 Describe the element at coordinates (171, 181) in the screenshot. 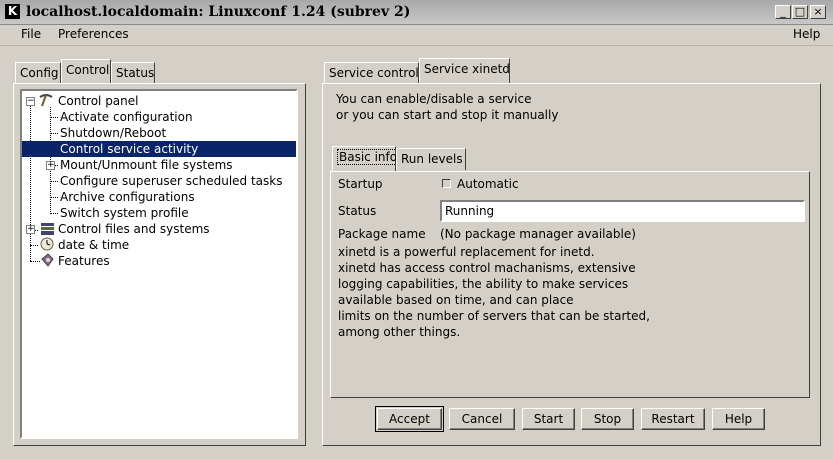

I see `tree-item-superuser-tasks: Configure superuser scheduled tasks` at that location.